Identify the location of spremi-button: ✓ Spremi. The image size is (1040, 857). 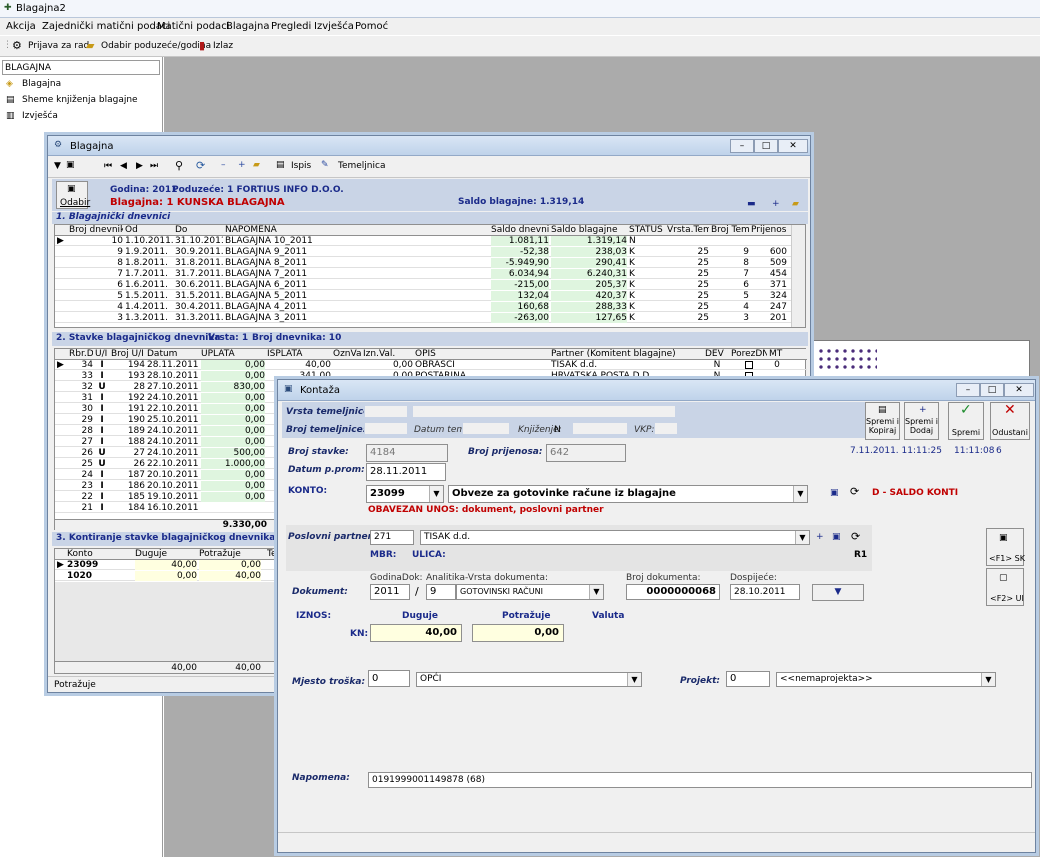
(966, 421).